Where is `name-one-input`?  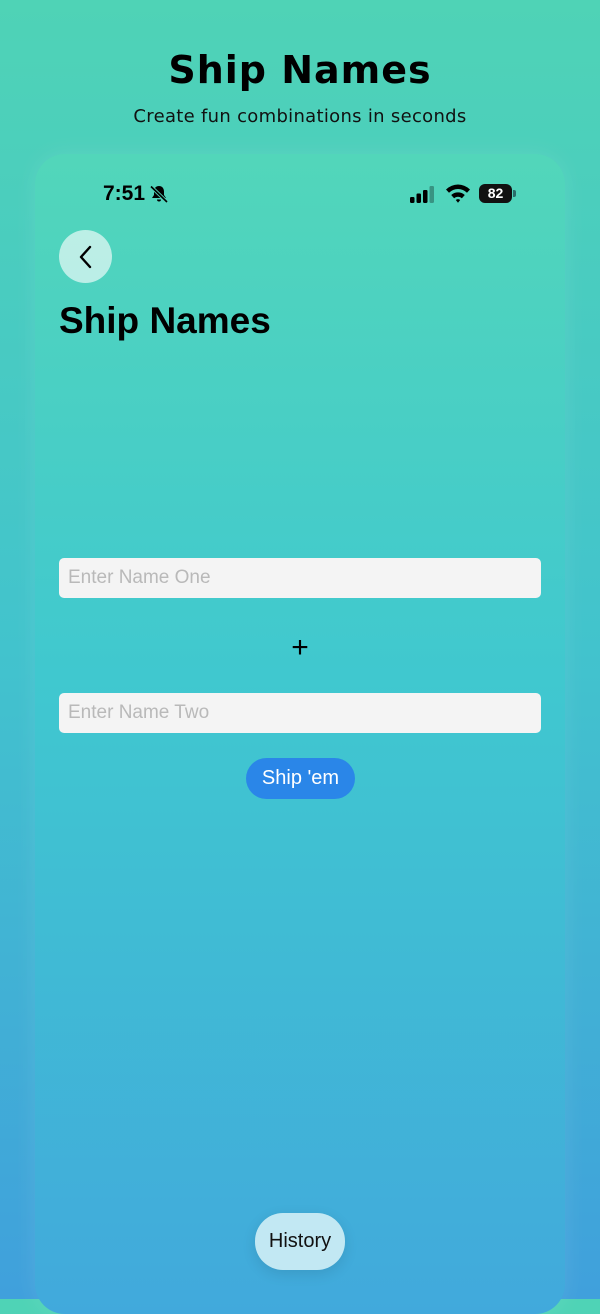
name-one-input is located at coordinates (300, 578).